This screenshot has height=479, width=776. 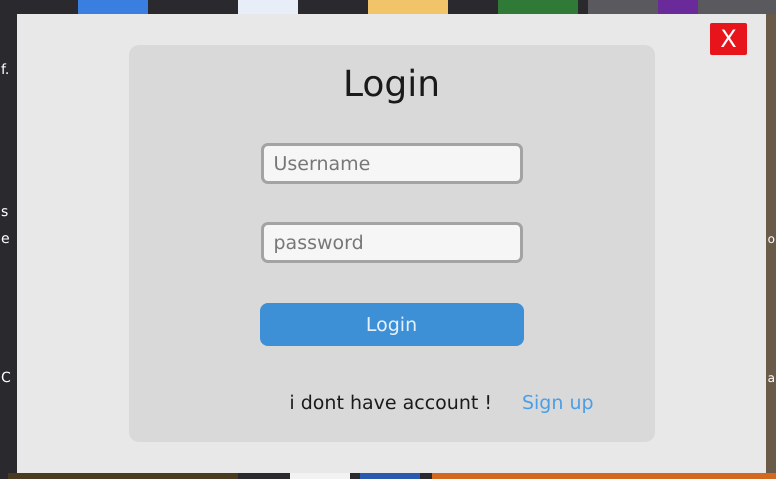 What do you see at coordinates (6, 378) in the screenshot?
I see `backdrop-text: C` at bounding box center [6, 378].